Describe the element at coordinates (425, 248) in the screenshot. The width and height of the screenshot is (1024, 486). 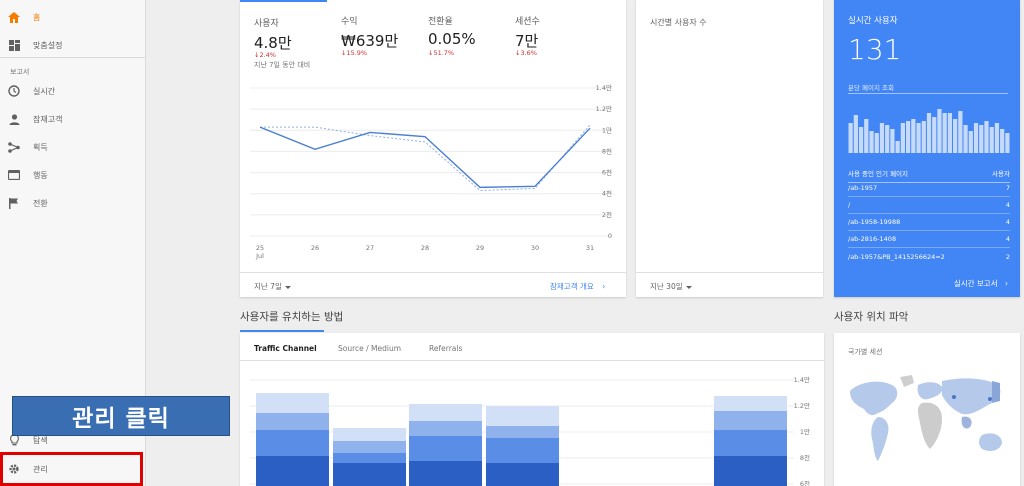
I see `x-tick-label: 28` at that location.